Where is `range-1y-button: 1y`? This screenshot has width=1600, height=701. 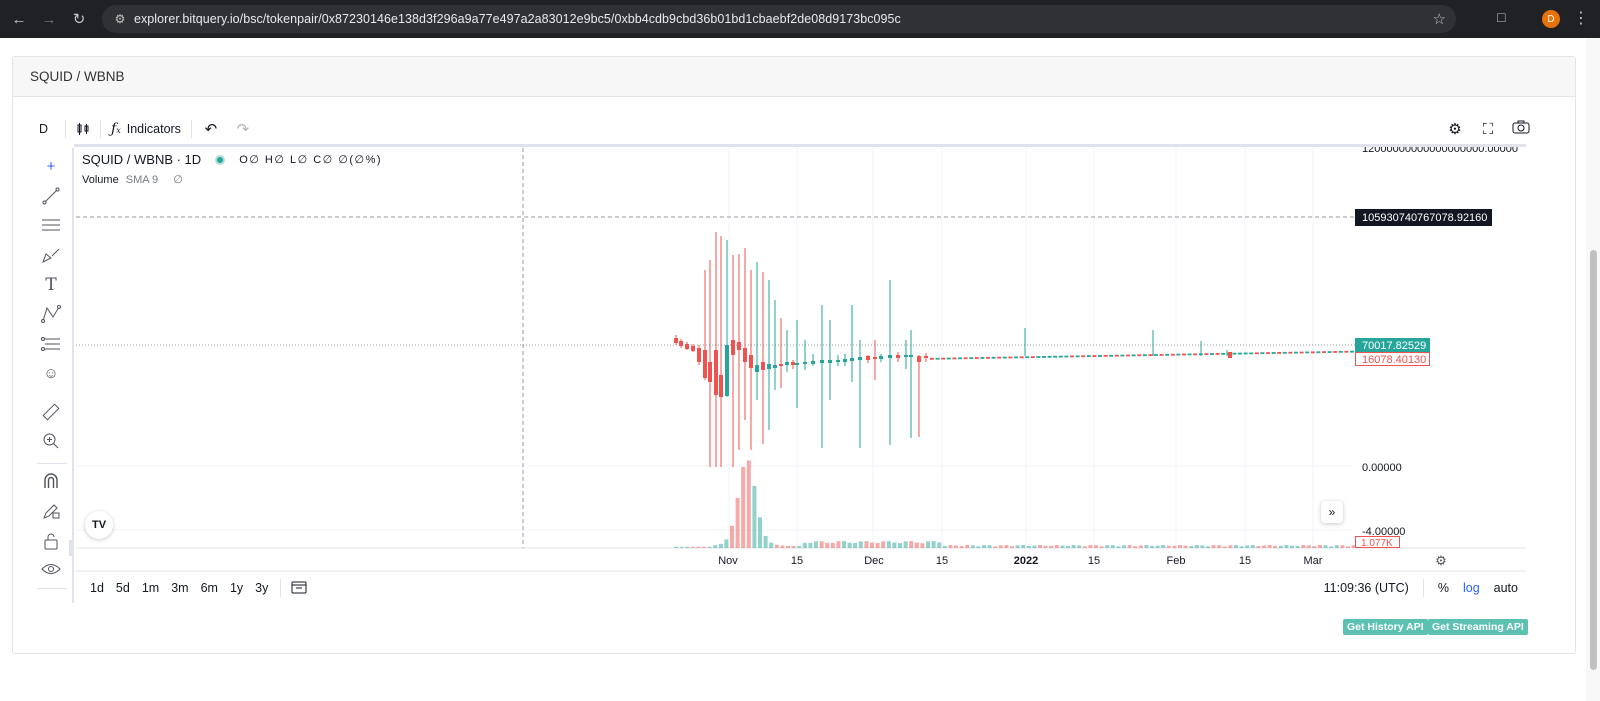 range-1y-button: 1y is located at coordinates (236, 588).